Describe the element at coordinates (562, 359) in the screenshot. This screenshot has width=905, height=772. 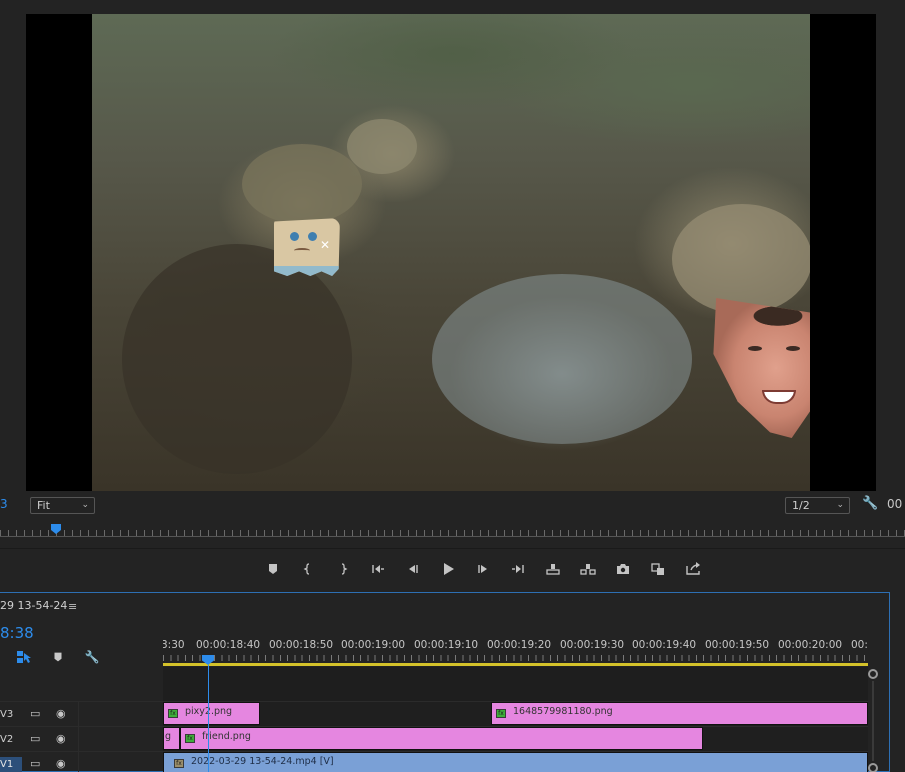
I see `figure-shape` at that location.